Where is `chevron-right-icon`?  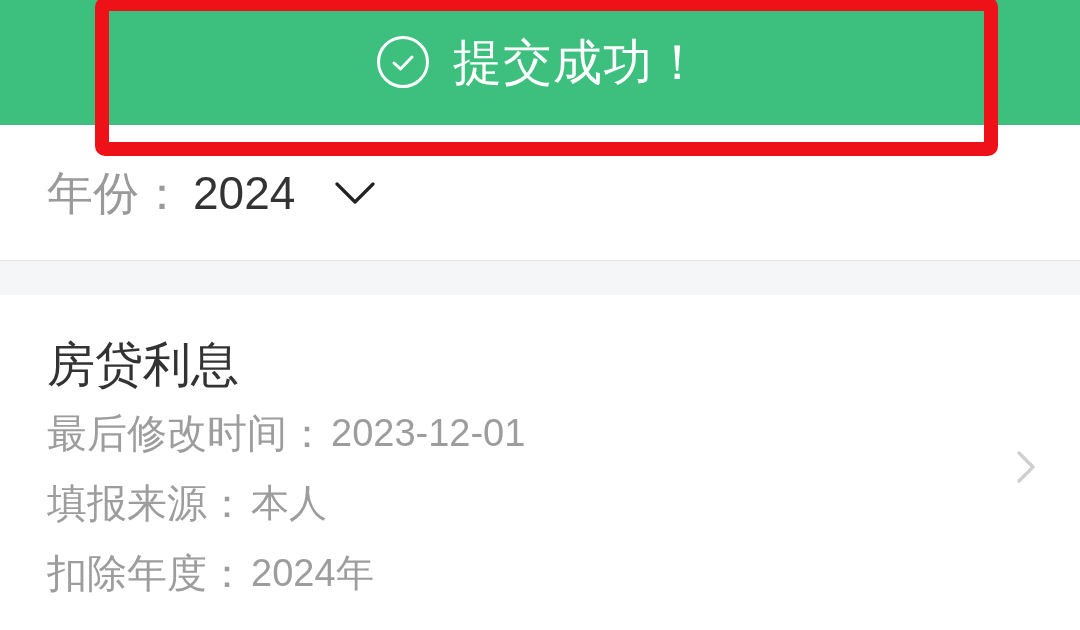
chevron-right-icon is located at coordinates (1026, 466).